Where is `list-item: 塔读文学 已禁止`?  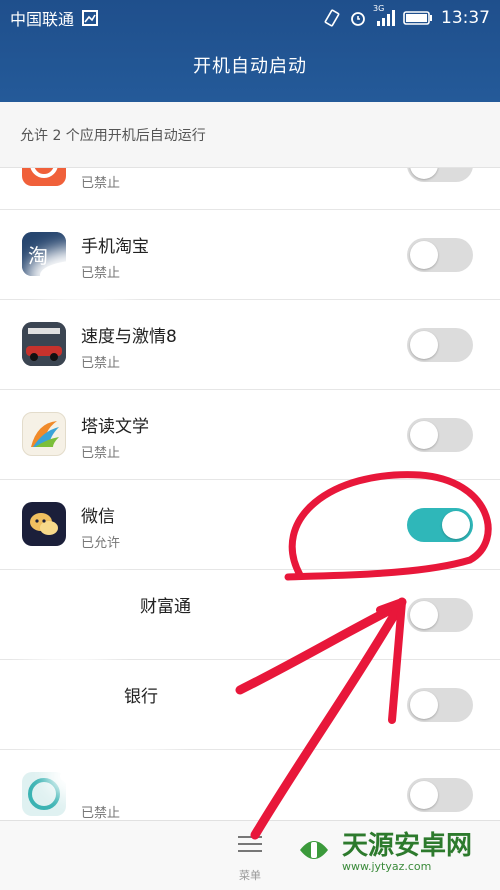 list-item: 塔读文学 已禁止 is located at coordinates (250, 435).